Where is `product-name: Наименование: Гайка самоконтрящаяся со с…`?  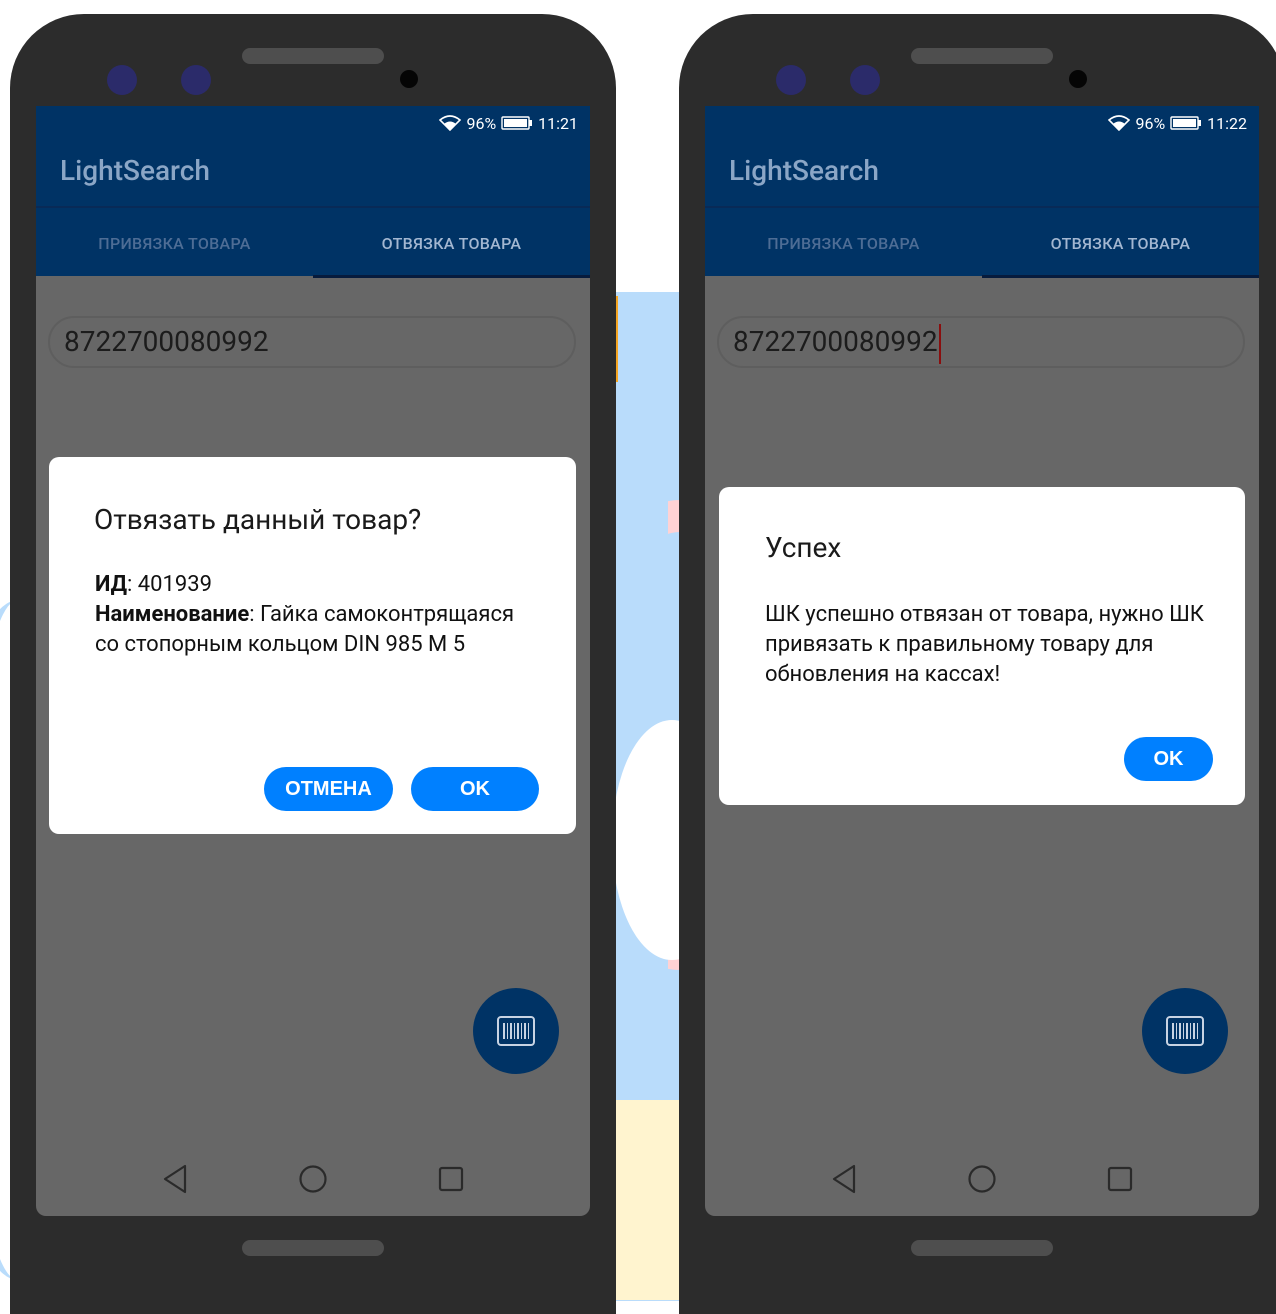
product-name: Наименование: Гайка самоконтрящаяся со с… is located at coordinates (305, 630).